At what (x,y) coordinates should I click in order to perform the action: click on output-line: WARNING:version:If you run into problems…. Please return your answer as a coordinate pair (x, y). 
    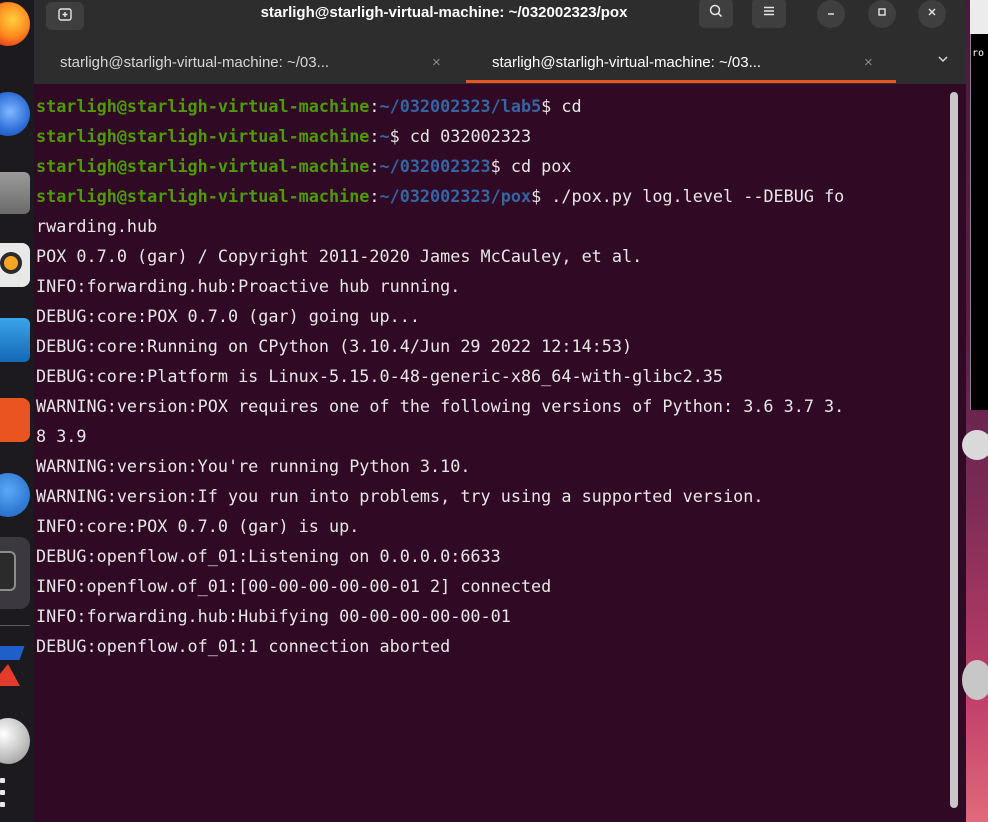
    Looking at the image, I should click on (400, 496).